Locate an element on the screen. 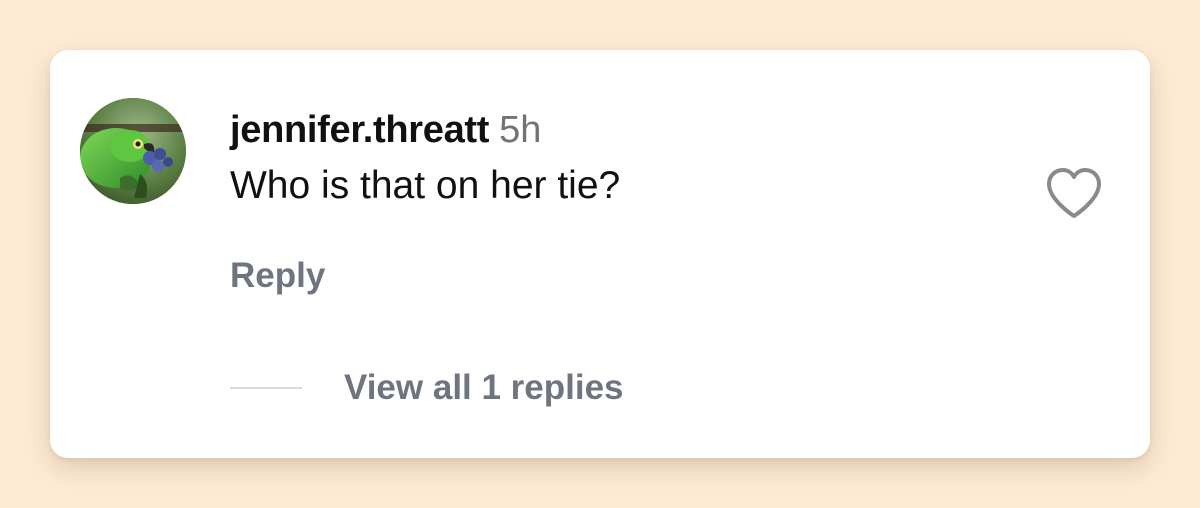 The width and height of the screenshot is (1200, 508). view-replies-button: View all 1 replies is located at coordinates (427, 388).